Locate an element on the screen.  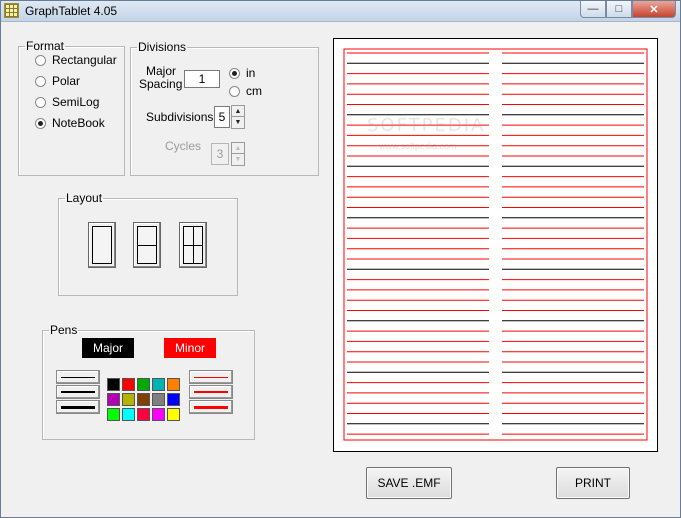
format-legend: Format is located at coordinates (45, 46).